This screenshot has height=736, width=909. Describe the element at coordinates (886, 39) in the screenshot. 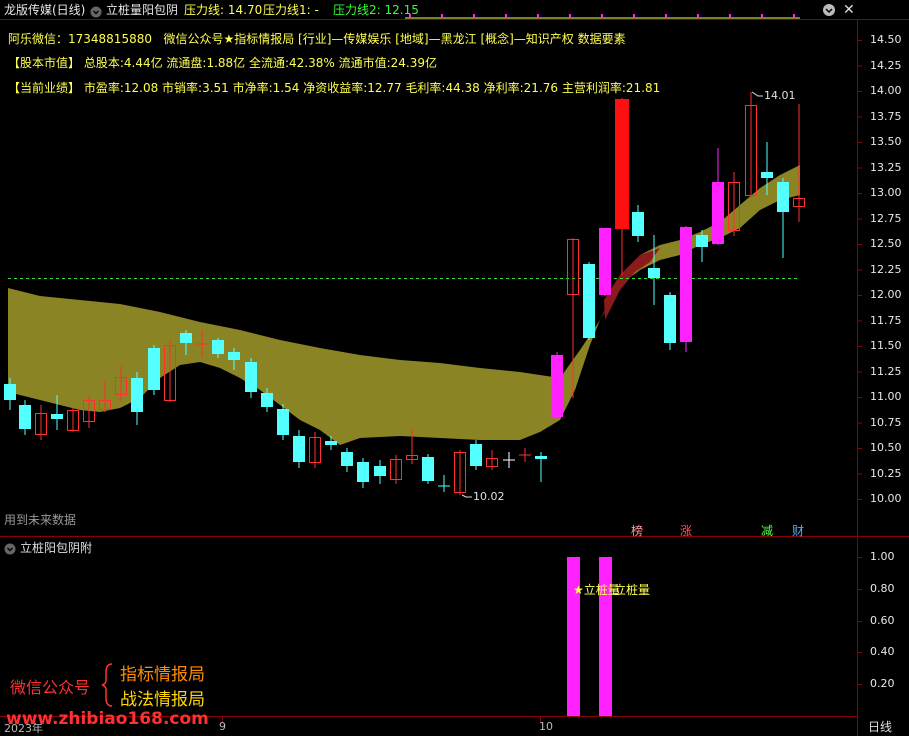

I see `price-label: 14.50` at that location.